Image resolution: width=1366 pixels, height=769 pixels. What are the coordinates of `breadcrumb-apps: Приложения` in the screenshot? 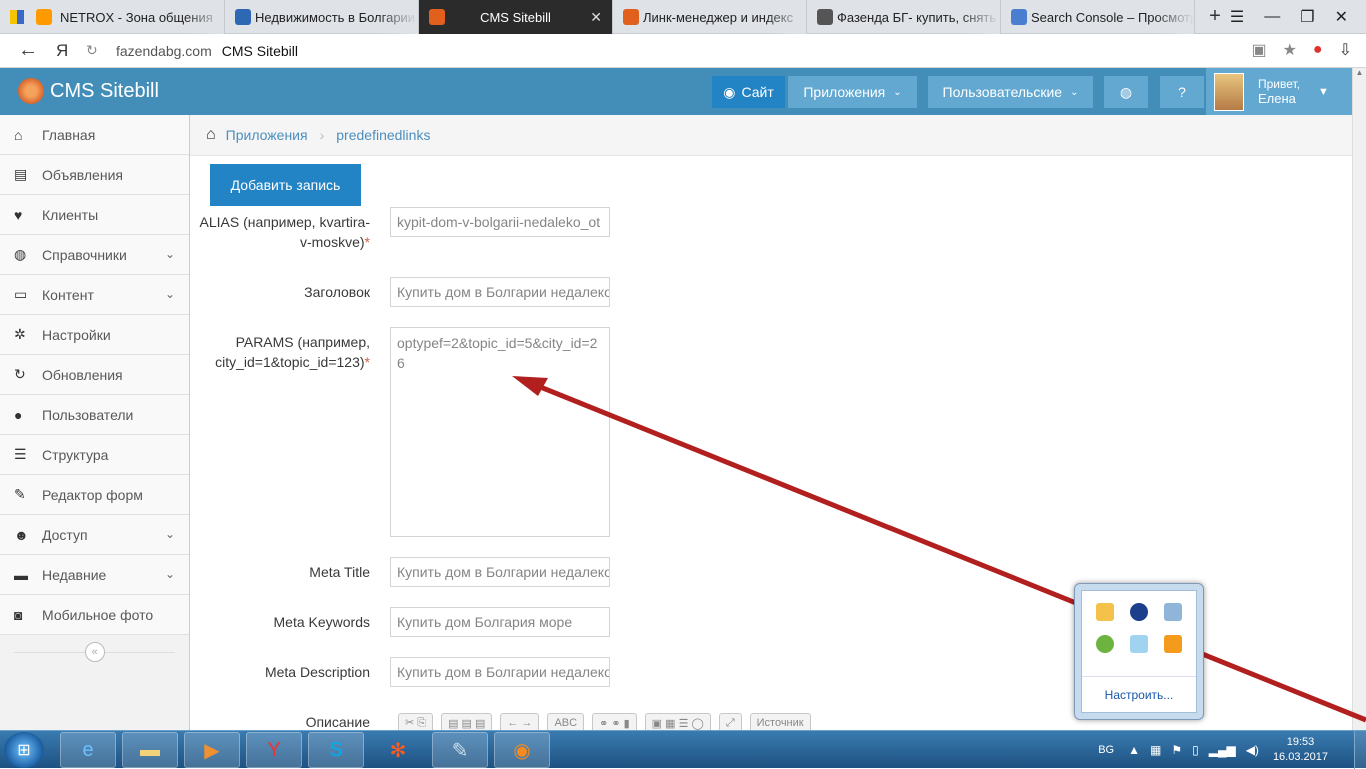 It's located at (267, 135).